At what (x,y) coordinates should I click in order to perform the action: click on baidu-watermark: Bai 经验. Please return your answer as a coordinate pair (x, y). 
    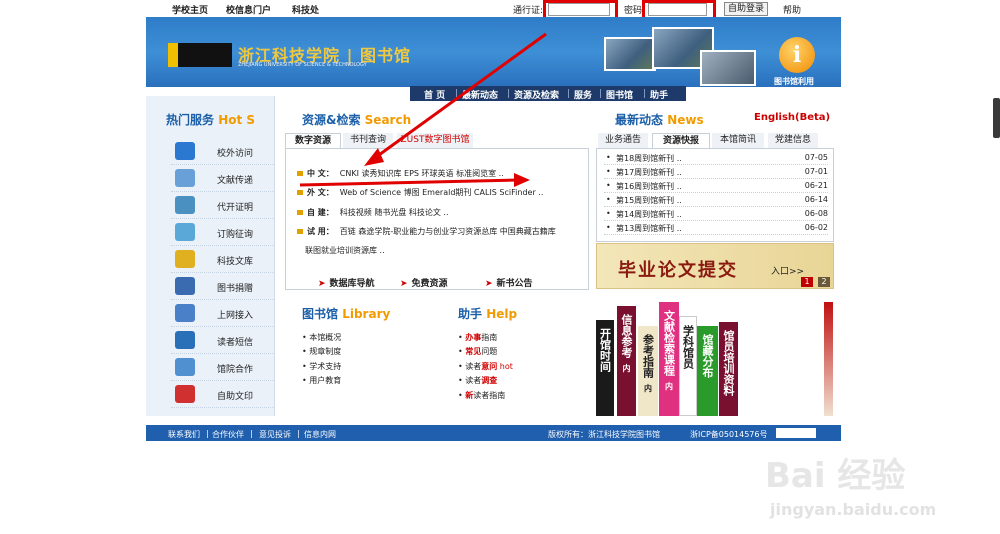
    Looking at the image, I should click on (835, 476).